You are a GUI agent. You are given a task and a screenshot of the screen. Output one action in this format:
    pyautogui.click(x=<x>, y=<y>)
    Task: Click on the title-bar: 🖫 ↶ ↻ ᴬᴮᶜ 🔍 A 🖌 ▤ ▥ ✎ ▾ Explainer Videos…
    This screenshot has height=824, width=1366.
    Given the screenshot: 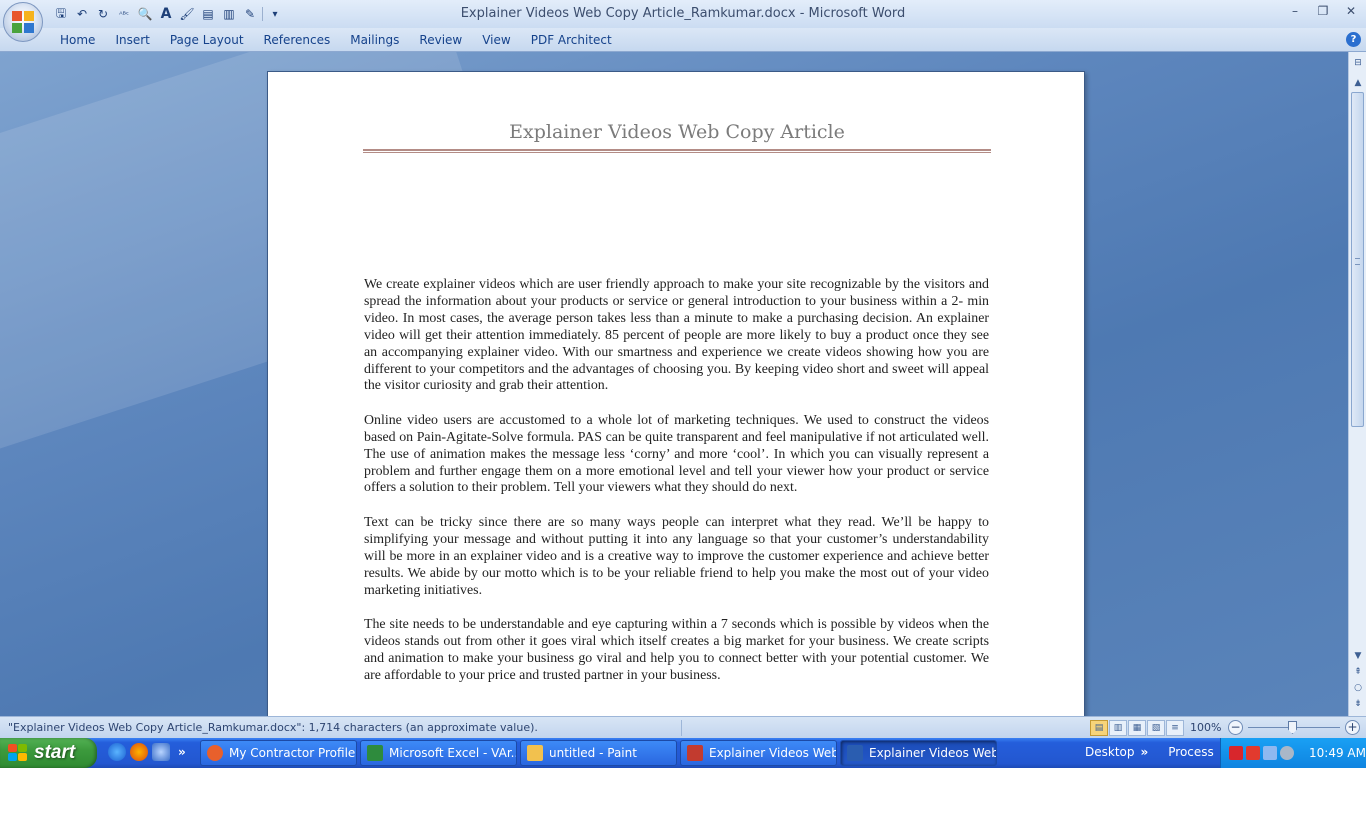 What is the action you would take?
    pyautogui.click(x=683, y=14)
    